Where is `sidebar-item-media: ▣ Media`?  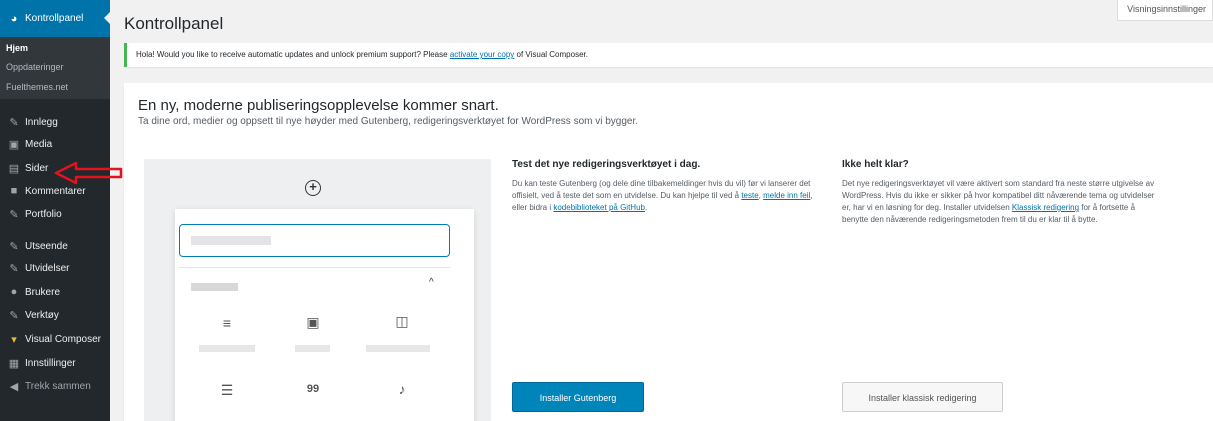
sidebar-item-media: ▣ Media is located at coordinates (55, 144).